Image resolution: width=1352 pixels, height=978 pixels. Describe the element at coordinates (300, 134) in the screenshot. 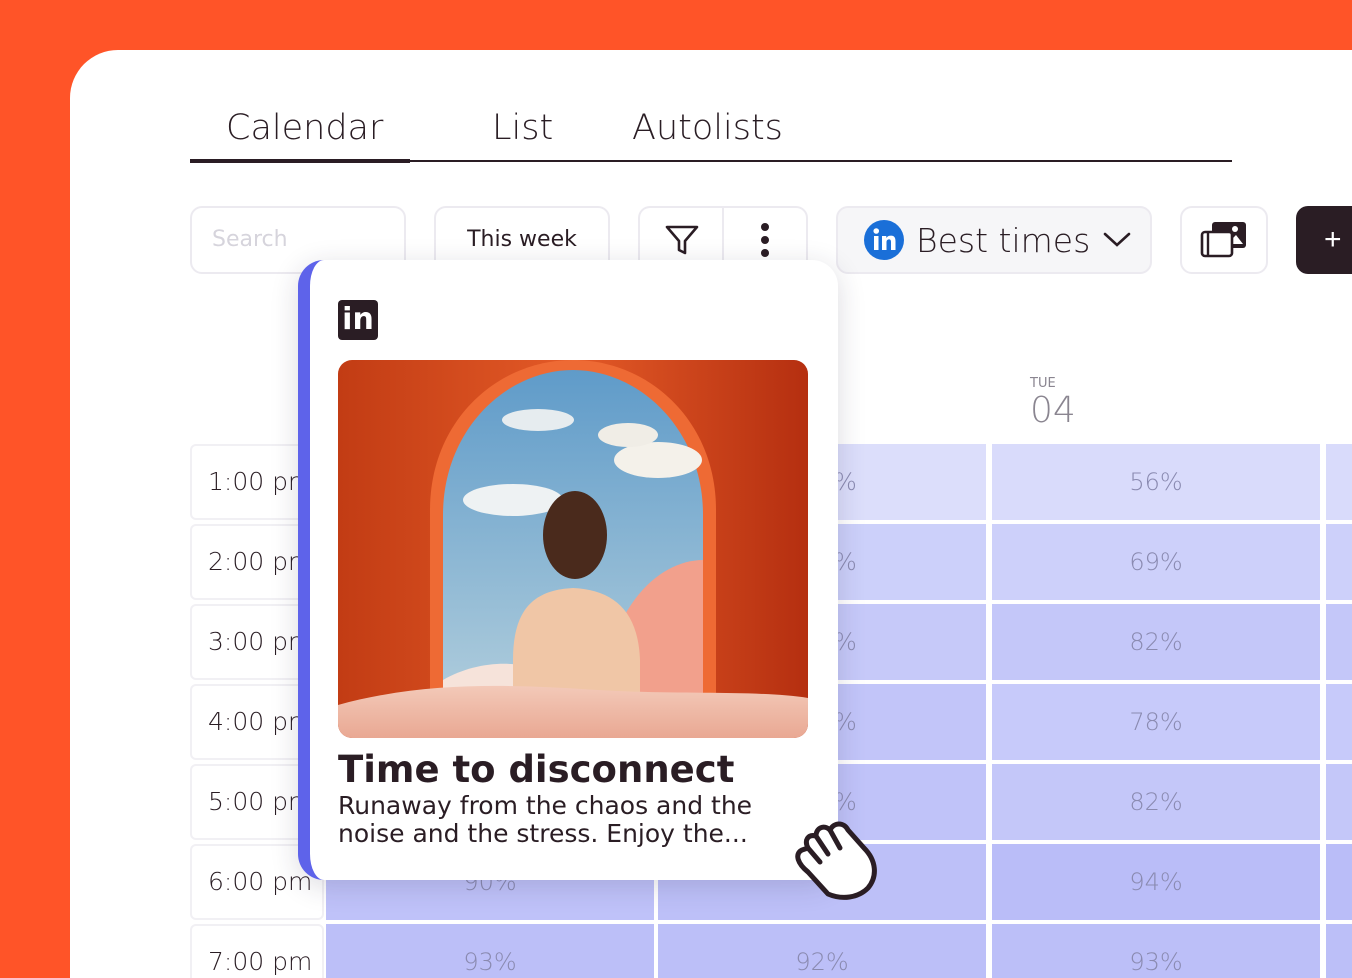

I see `tab-calendar: Calendar` at that location.